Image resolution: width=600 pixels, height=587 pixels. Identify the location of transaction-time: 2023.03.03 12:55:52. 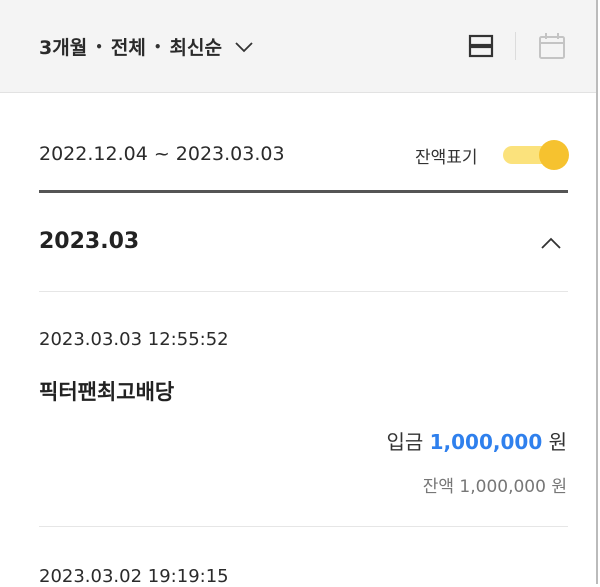
(134, 339).